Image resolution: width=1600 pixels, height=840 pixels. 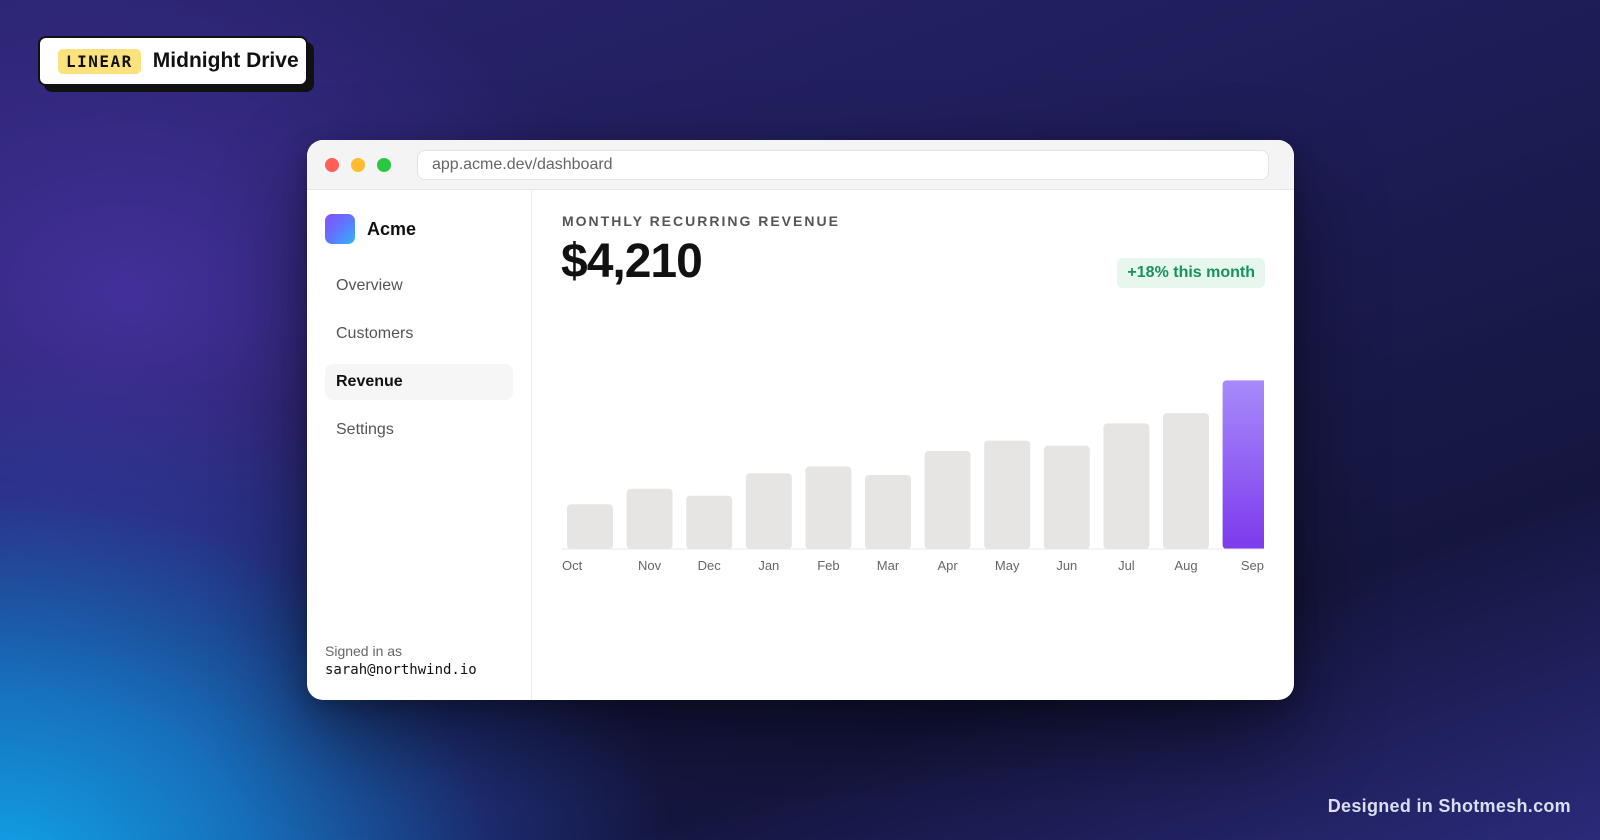 What do you see at coordinates (1066, 497) in the screenshot?
I see `chart-bar-jun` at bounding box center [1066, 497].